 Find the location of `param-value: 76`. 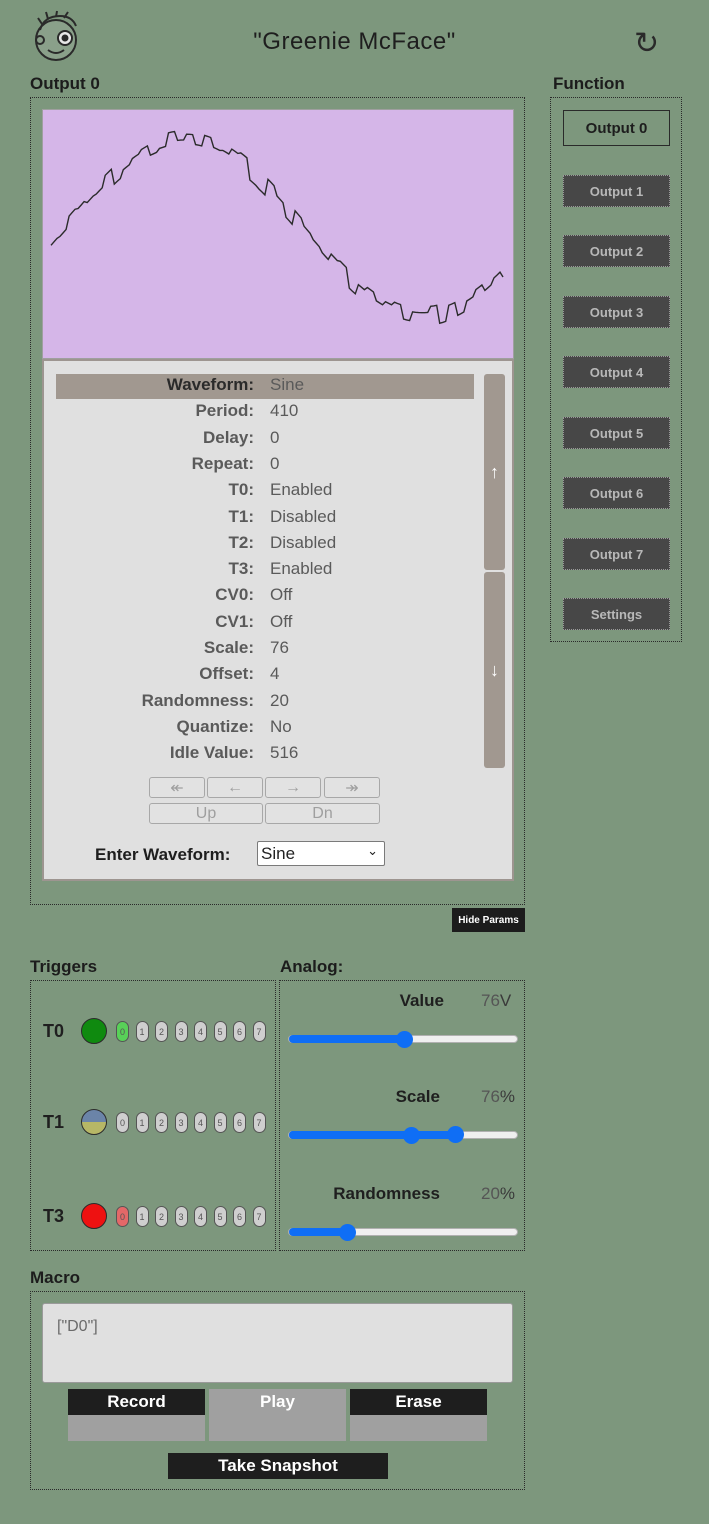

param-value: 76 is located at coordinates (279, 648).